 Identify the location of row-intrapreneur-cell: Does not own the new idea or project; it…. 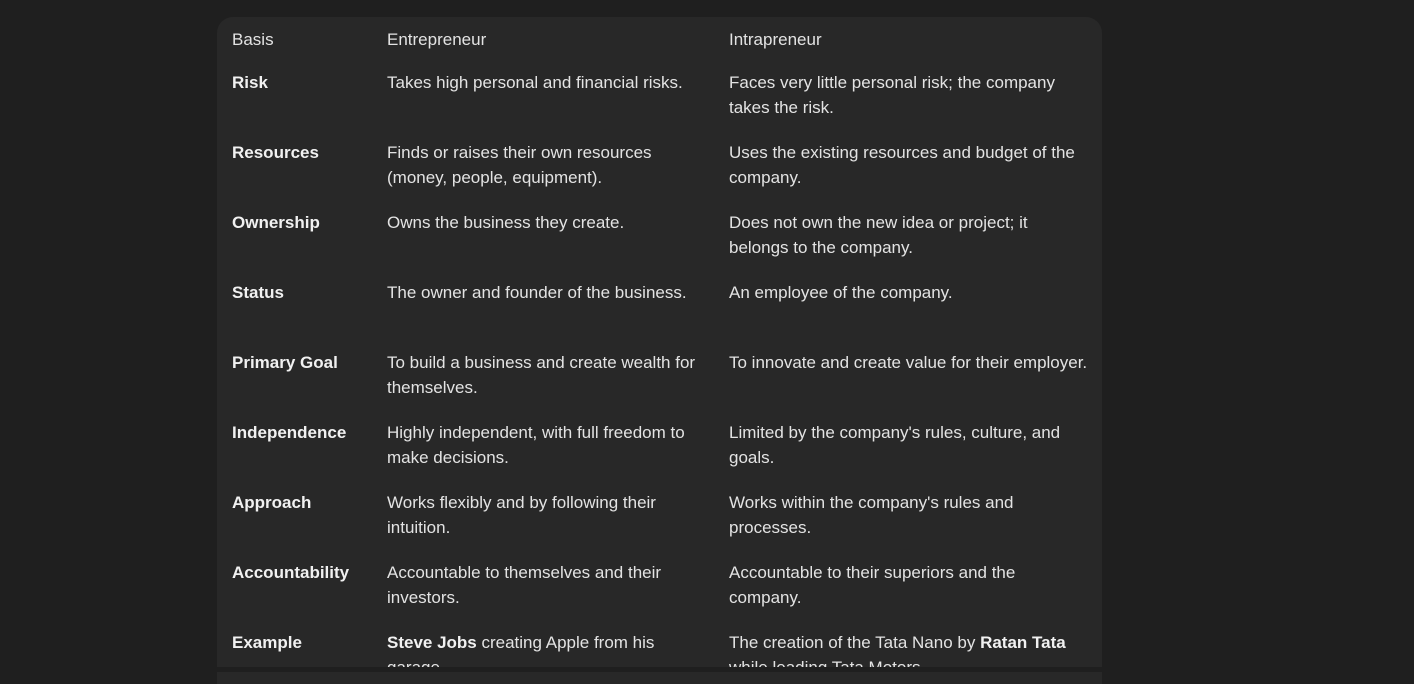
(878, 235).